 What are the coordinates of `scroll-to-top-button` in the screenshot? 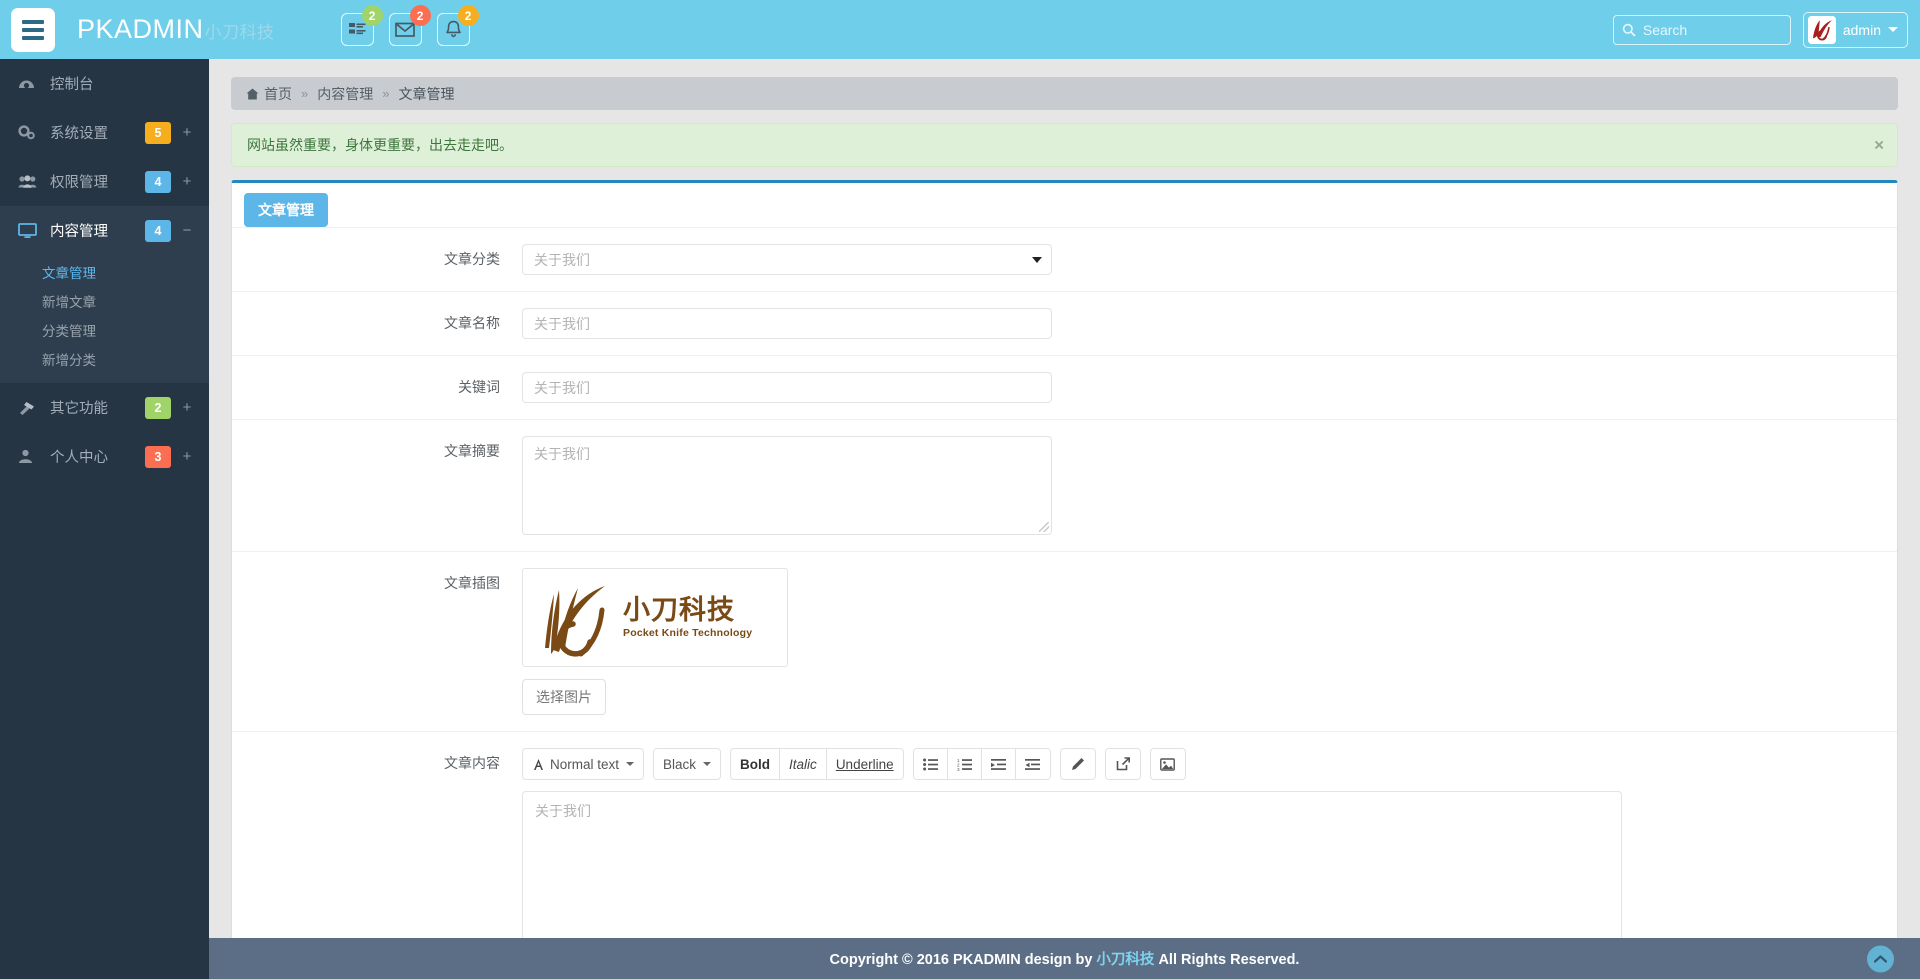 It's located at (1880, 958).